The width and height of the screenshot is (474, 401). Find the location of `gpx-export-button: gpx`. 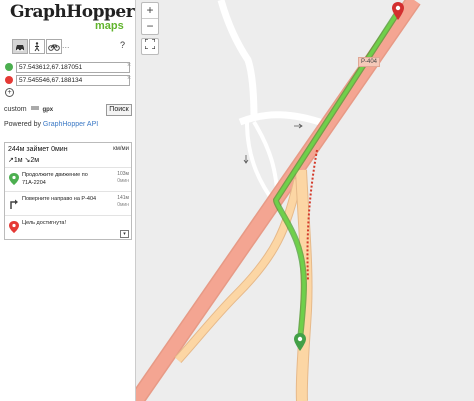

gpx-export-button: gpx is located at coordinates (47, 110).